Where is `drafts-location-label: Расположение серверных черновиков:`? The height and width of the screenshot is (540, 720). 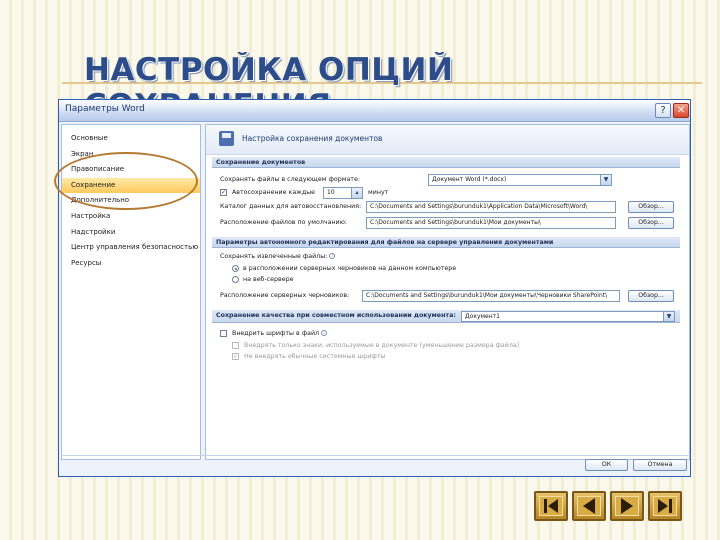 drafts-location-label: Расположение серверных черновиков: is located at coordinates (285, 295).